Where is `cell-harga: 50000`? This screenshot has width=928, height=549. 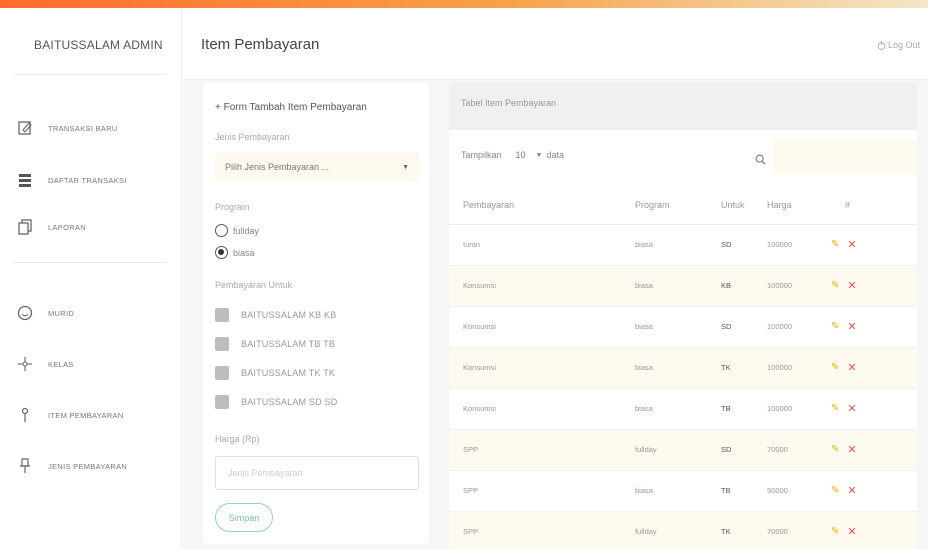
cell-harga: 50000 is located at coordinates (799, 491).